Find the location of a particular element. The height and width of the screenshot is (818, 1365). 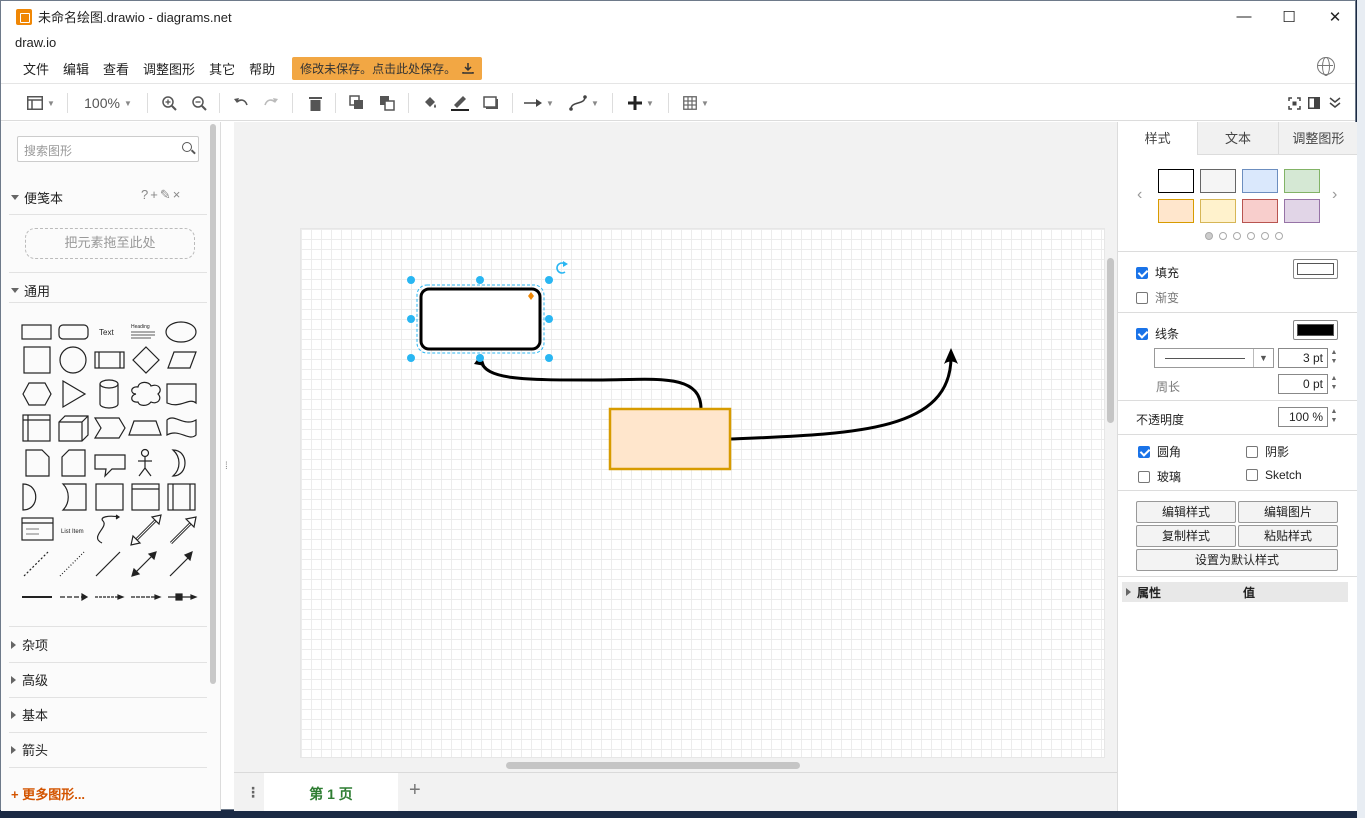

connector-edge-left is located at coordinates (591, 384).